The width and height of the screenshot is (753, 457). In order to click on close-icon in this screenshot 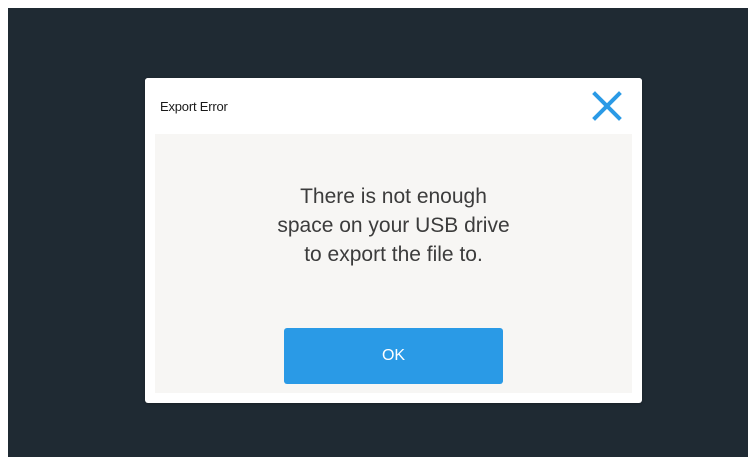, I will do `click(607, 106)`.